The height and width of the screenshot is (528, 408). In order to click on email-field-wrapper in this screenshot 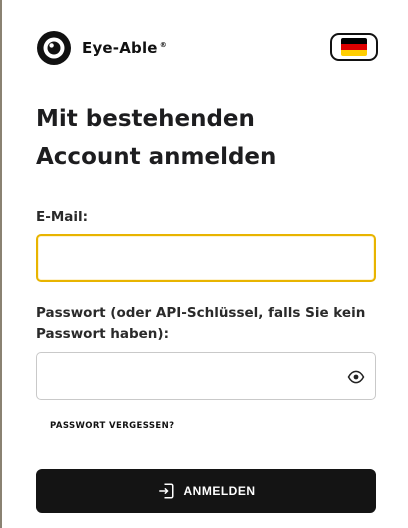, I will do `click(206, 258)`.